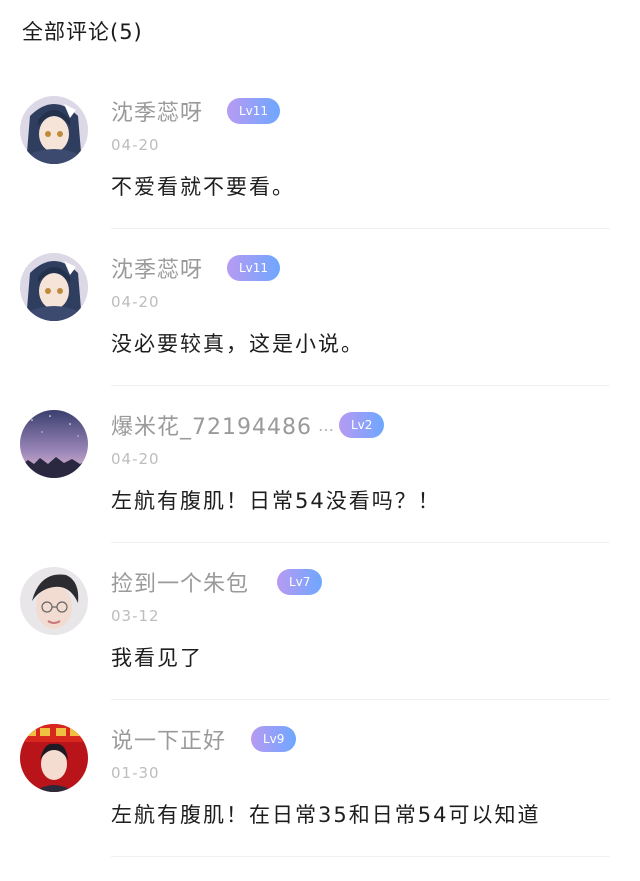 Image resolution: width=640 pixels, height=881 pixels. What do you see at coordinates (274, 739) in the screenshot?
I see `level-badge: Lv9` at bounding box center [274, 739].